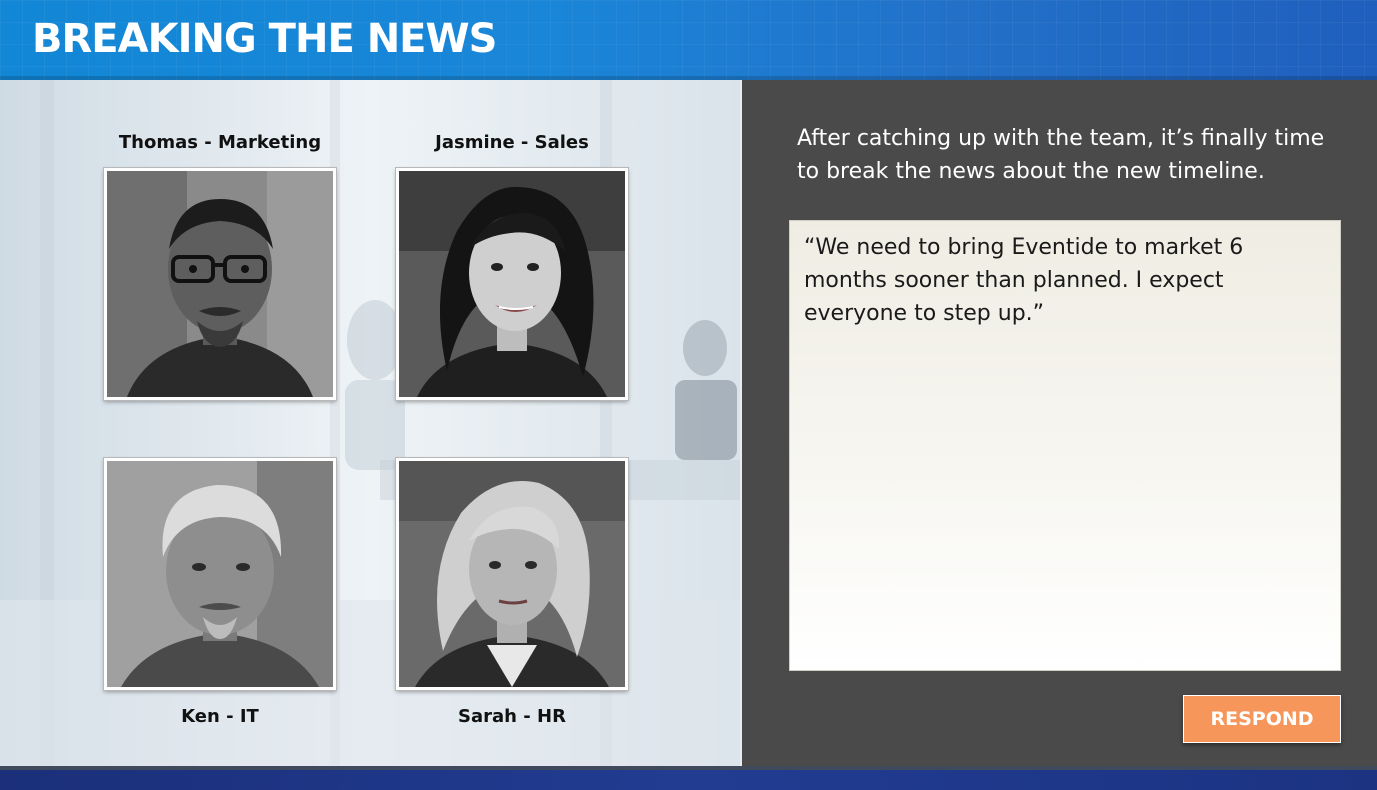 This screenshot has height=790, width=1377. I want to click on portrait-jasmine-icon, so click(512, 284).